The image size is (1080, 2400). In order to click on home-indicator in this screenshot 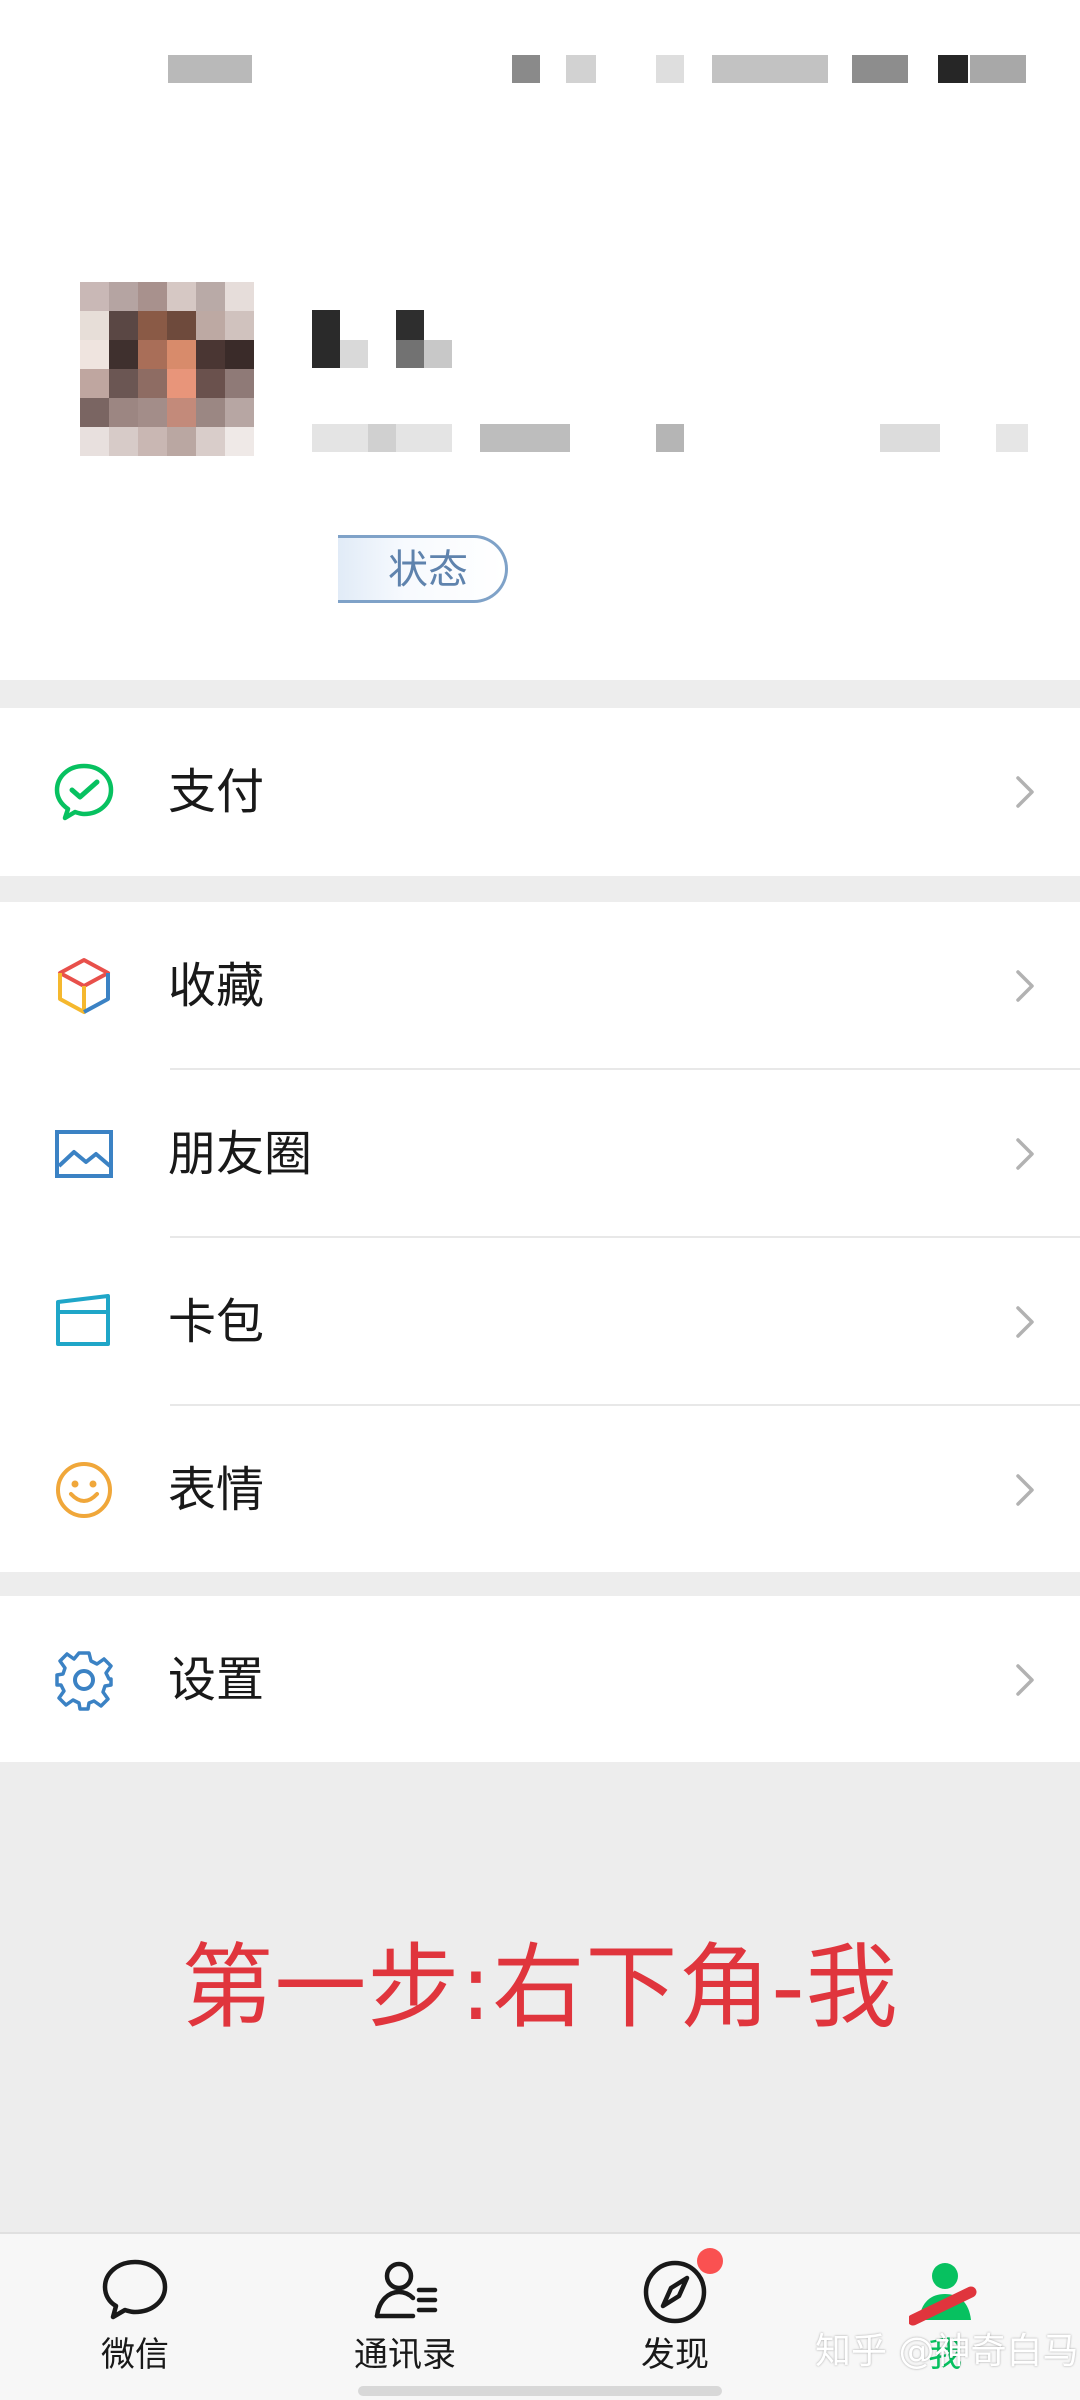, I will do `click(540, 2391)`.